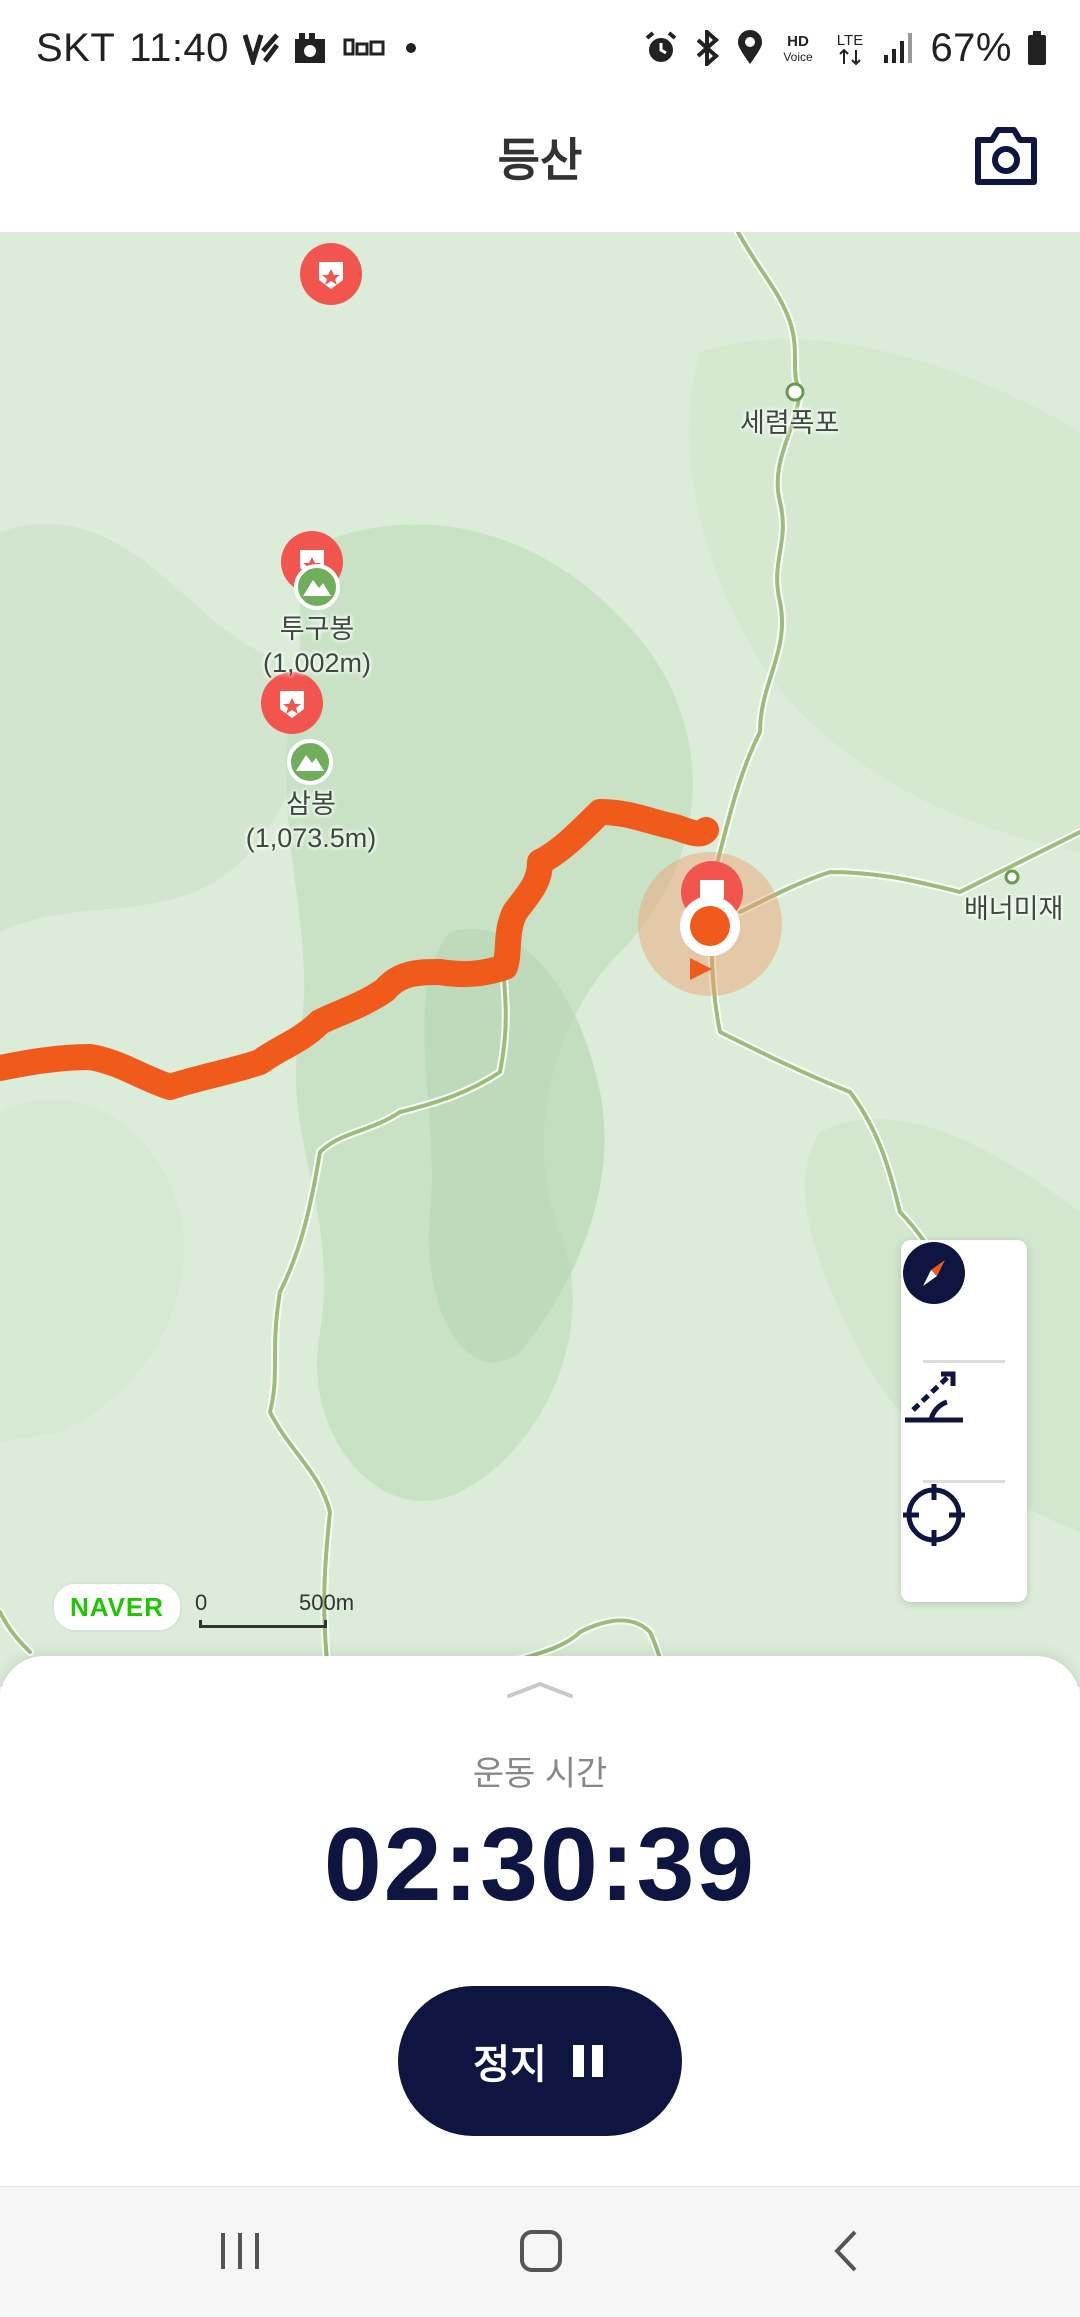 The height and width of the screenshot is (2317, 1080). What do you see at coordinates (540, 1865) in the screenshot?
I see `exercise-time-value: 02:30:39` at bounding box center [540, 1865].